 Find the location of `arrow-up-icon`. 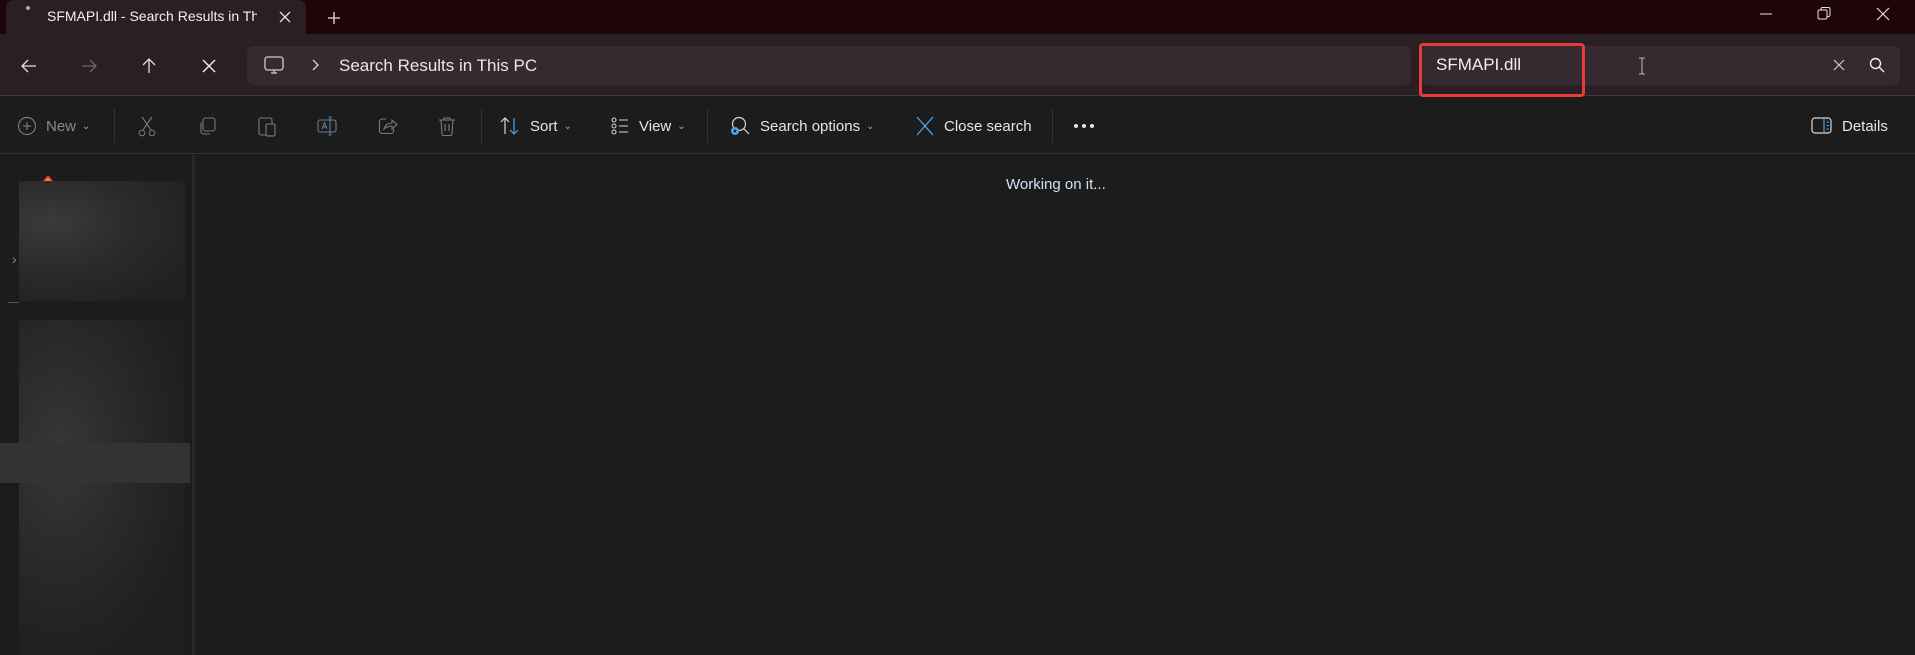

arrow-up-icon is located at coordinates (149, 65).